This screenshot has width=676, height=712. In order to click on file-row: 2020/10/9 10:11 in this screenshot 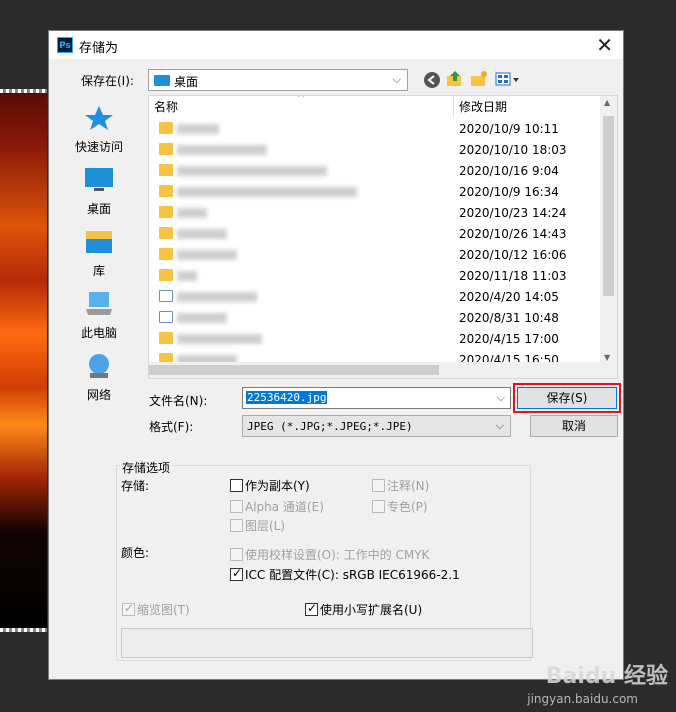, I will do `click(375, 129)`.